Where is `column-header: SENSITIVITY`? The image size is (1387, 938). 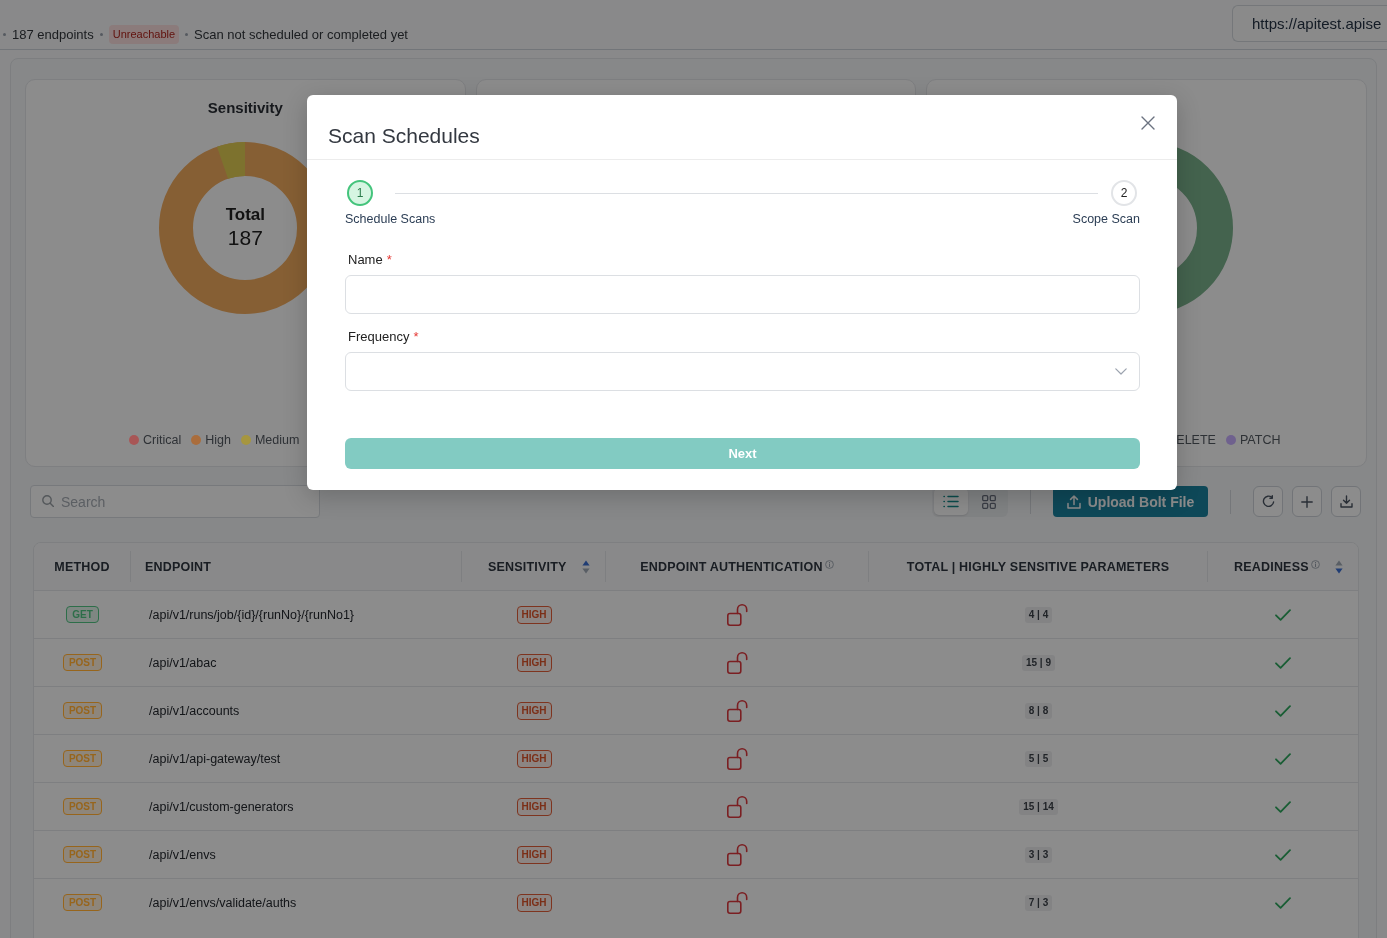
column-header: SENSITIVITY is located at coordinates (527, 566).